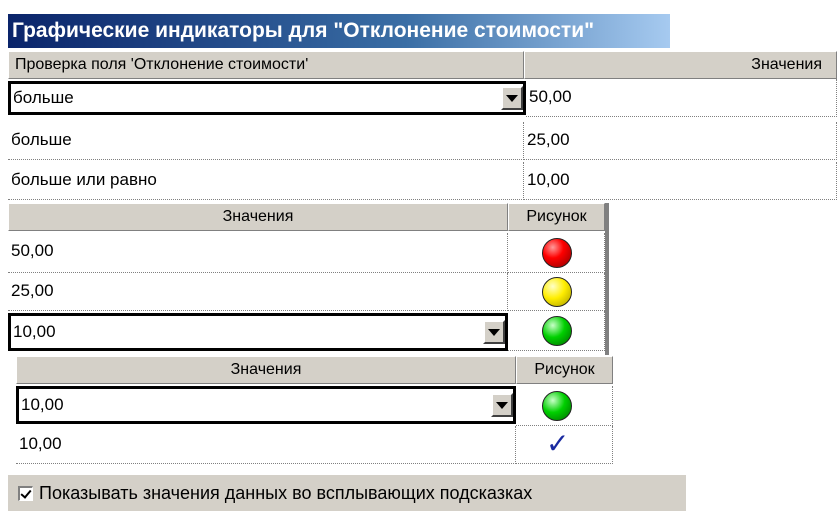 This screenshot has height=511, width=837. I want to click on yellow-ball-icon, so click(557, 292).